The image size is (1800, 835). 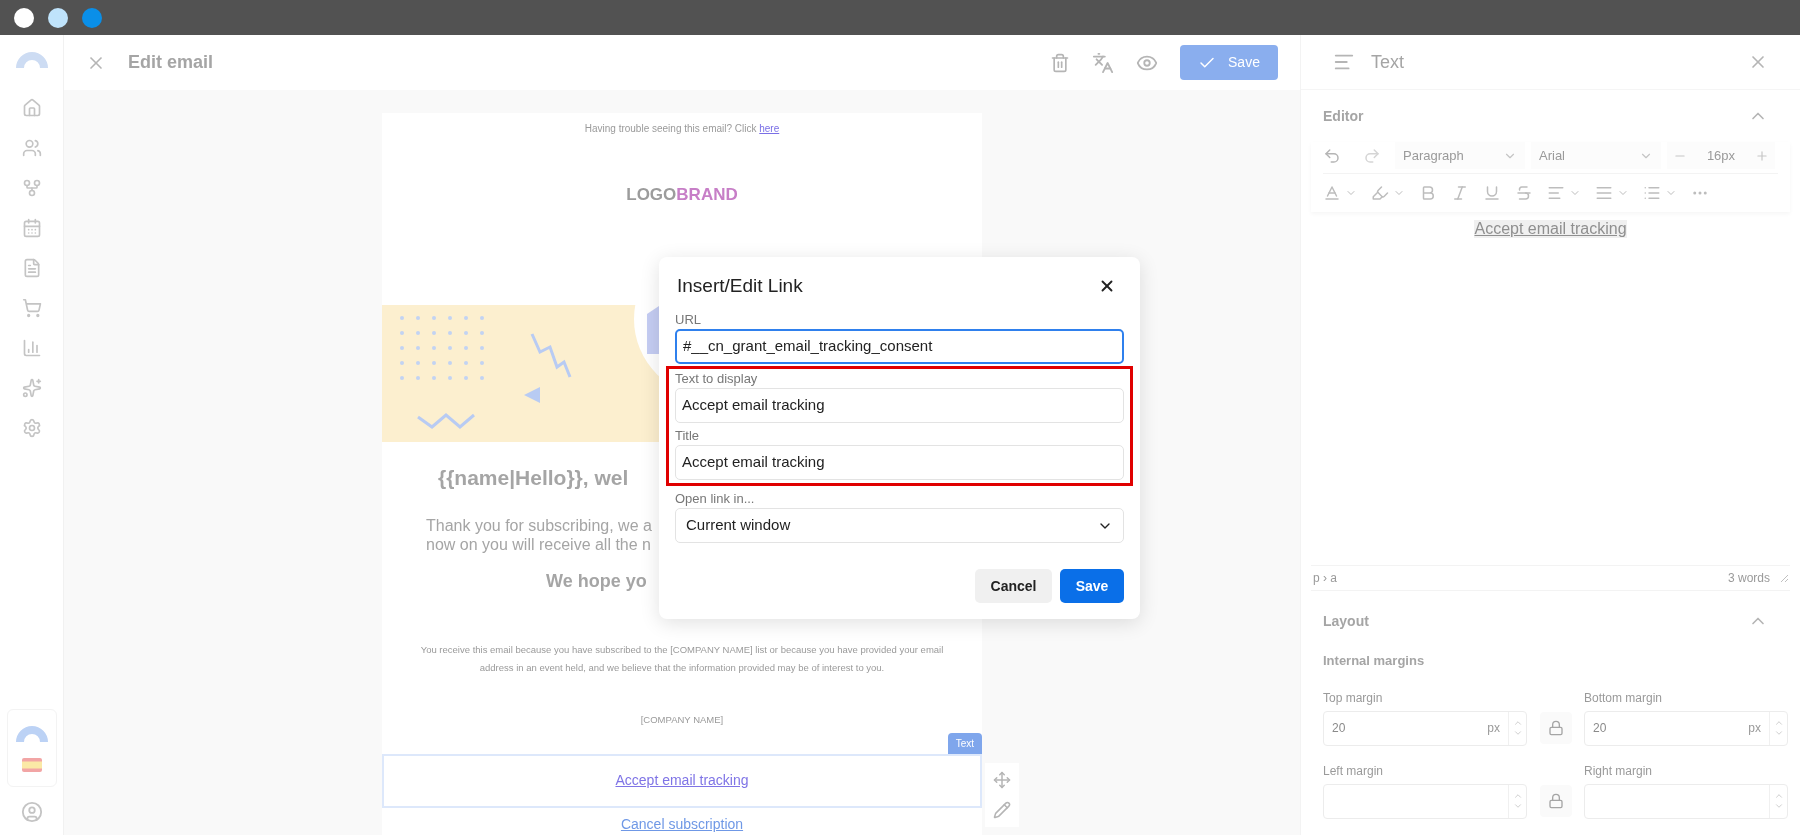 I want to click on move-icon, so click(x=1002, y=780).